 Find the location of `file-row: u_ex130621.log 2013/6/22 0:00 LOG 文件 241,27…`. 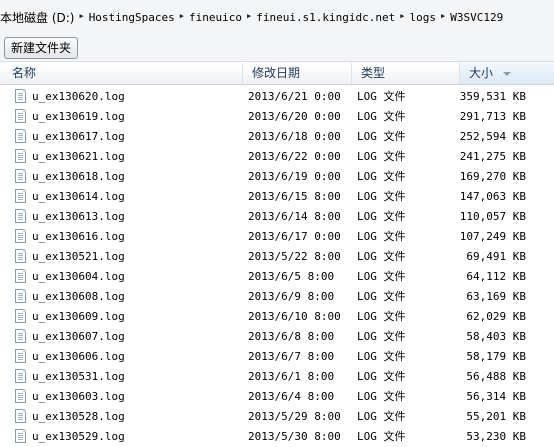

file-row: u_ex130621.log 2013/6/22 0:00 LOG 文件 241,27… is located at coordinates (277, 157).